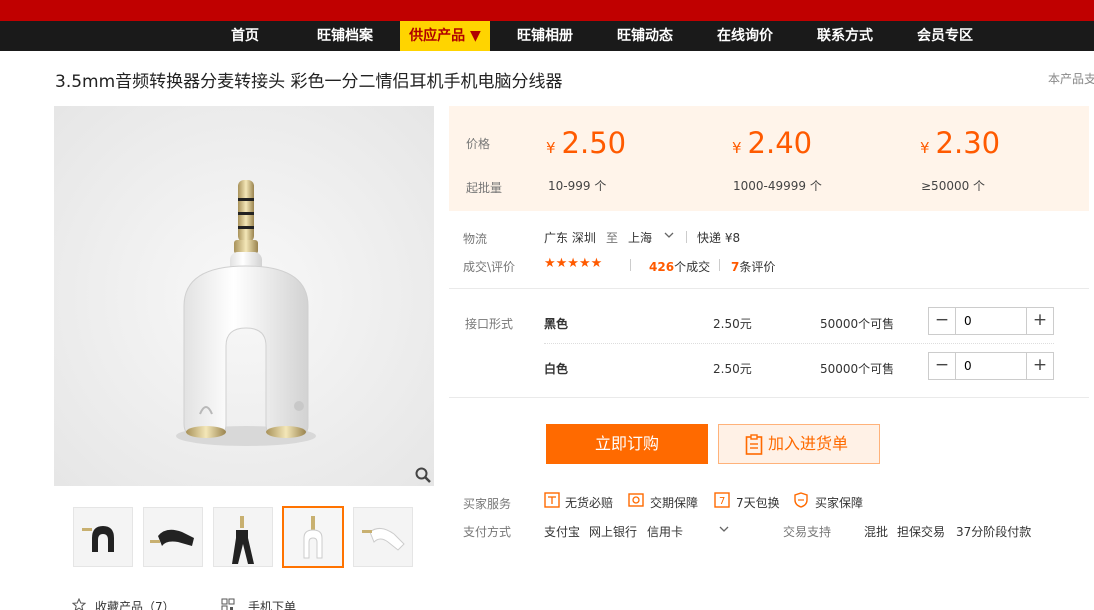 The width and height of the screenshot is (1094, 610). Describe the element at coordinates (79, 604) in the screenshot. I see `star-outline-icon` at that location.